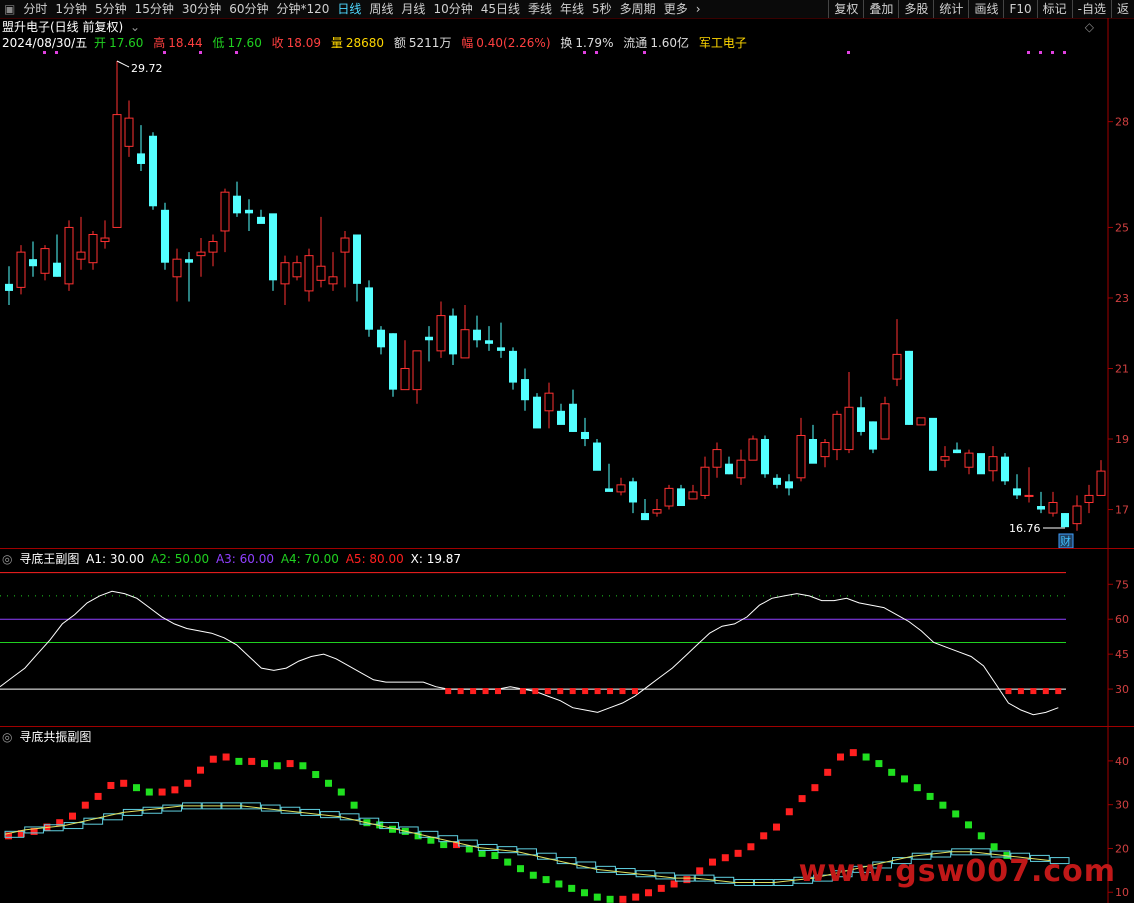 Image resolution: width=1134 pixels, height=903 pixels. Describe the element at coordinates (71, 9) in the screenshot. I see `period-tab: 1分钟` at that location.